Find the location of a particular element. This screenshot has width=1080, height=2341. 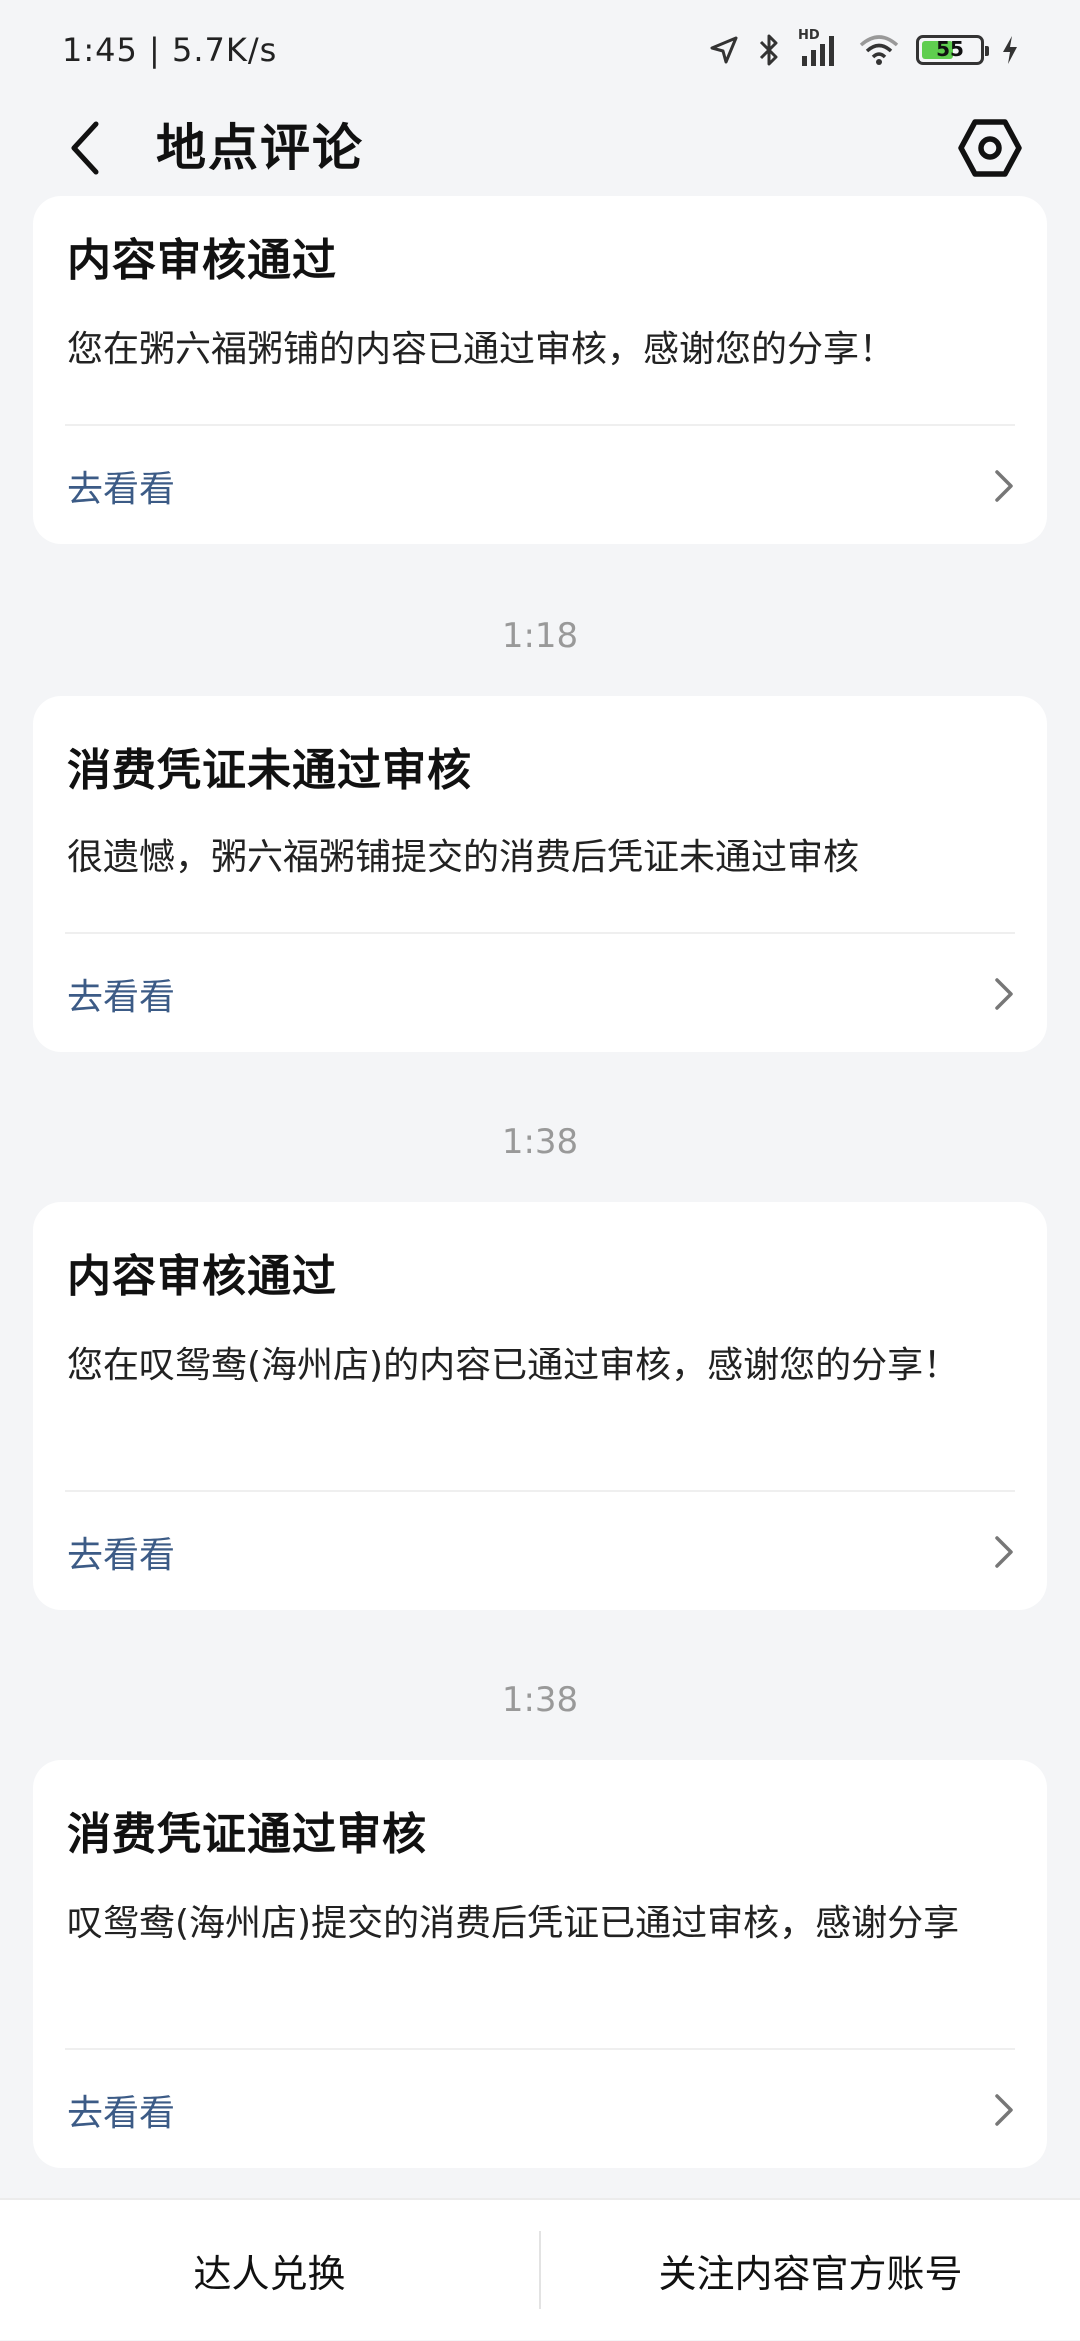

notification-card: 消费凭证未通过审核 很遗憾，粥六福粥铺提交的消费后凭证未通过审核 去看看 is located at coordinates (540, 874).